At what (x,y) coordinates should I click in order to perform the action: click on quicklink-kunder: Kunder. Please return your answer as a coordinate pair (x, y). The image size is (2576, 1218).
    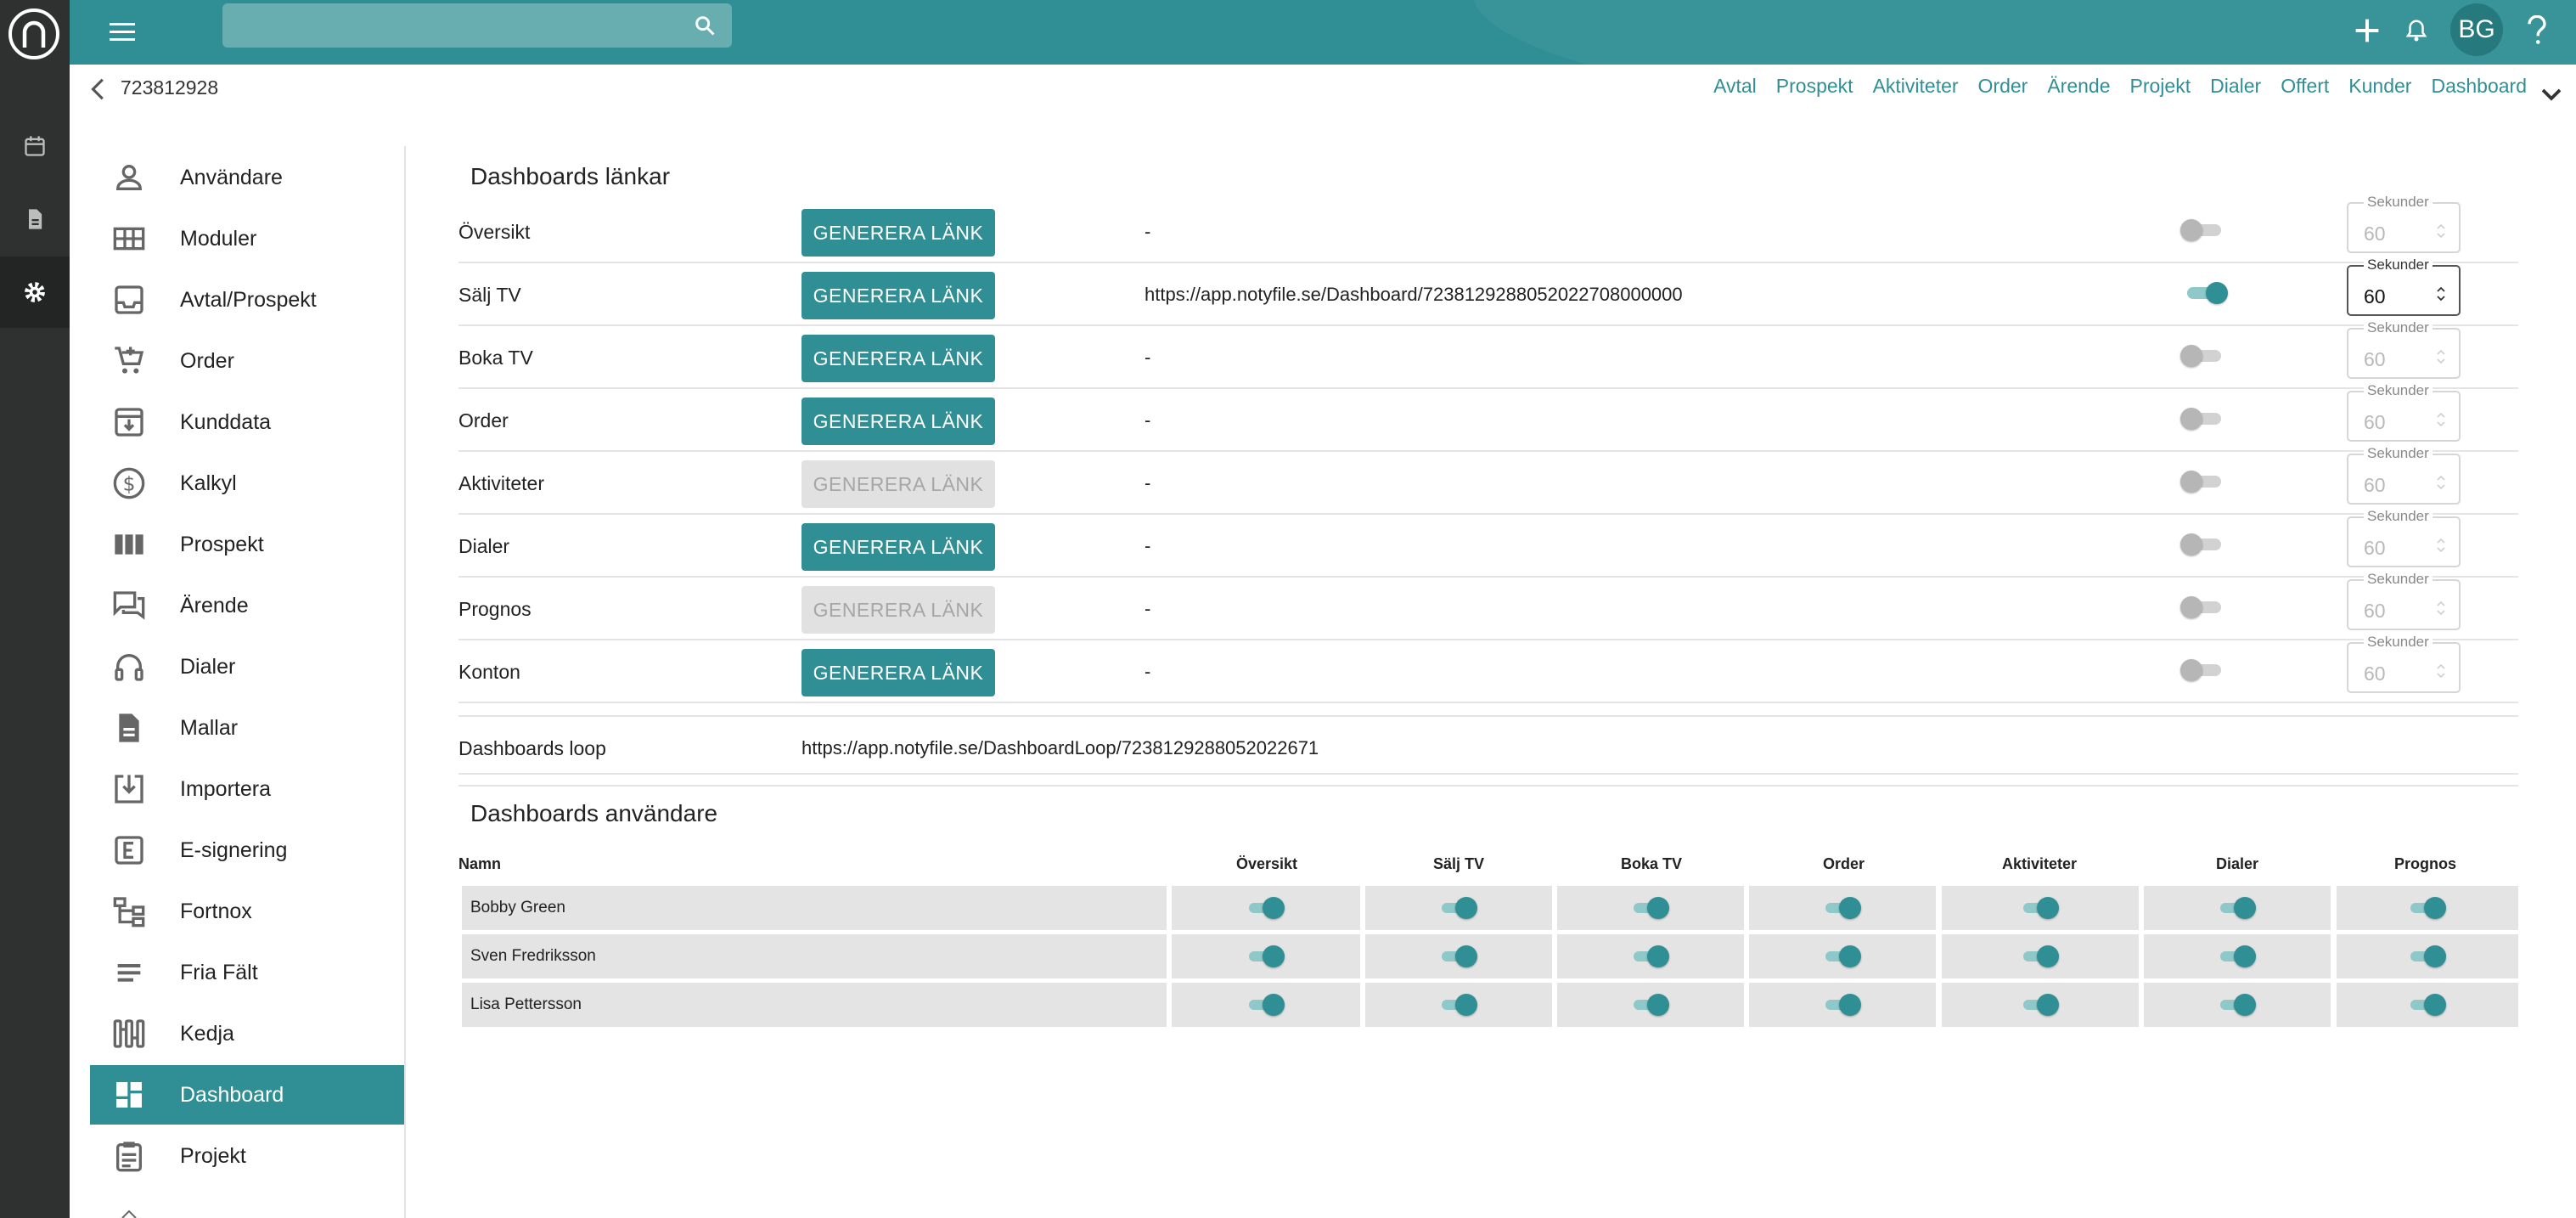
    Looking at the image, I should click on (2379, 86).